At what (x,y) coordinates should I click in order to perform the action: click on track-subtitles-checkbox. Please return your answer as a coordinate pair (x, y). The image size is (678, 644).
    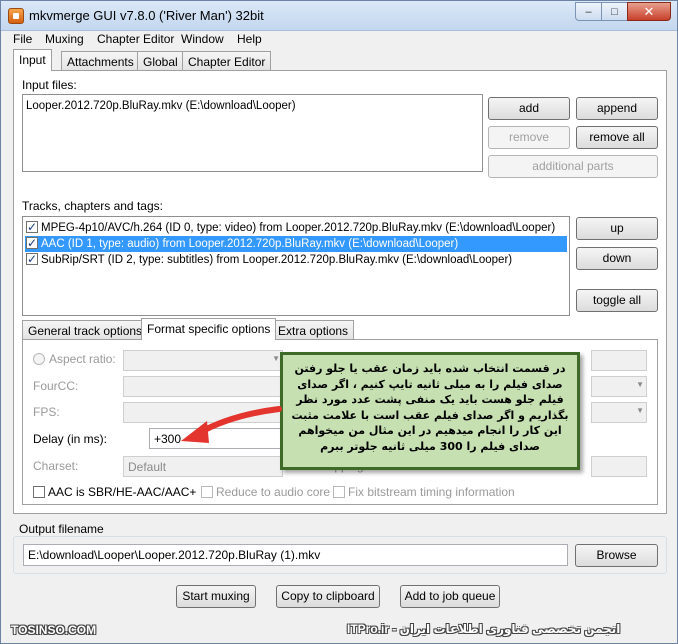
    Looking at the image, I should click on (32, 259).